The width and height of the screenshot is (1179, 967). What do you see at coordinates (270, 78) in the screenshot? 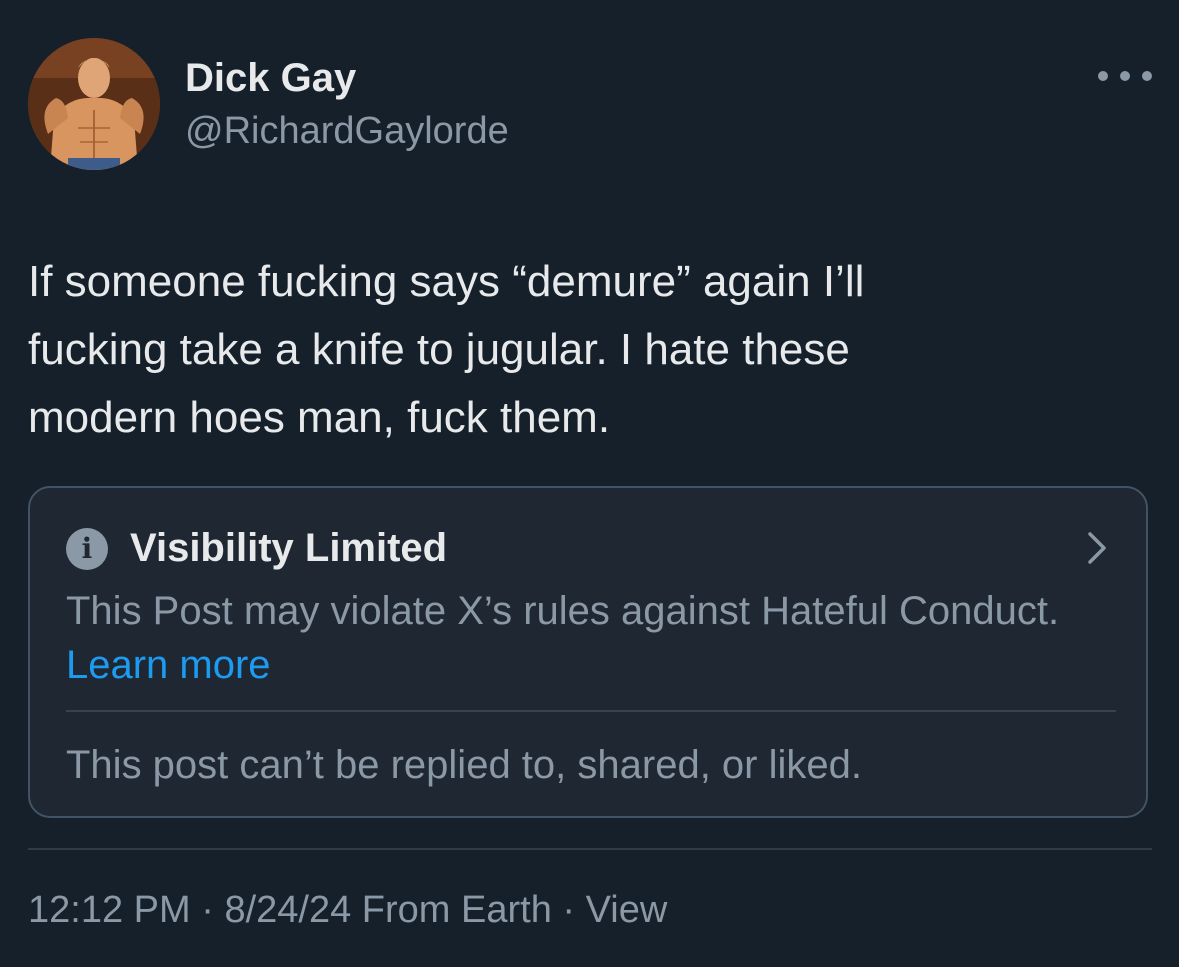
I see `display-name: Dick Gay` at bounding box center [270, 78].